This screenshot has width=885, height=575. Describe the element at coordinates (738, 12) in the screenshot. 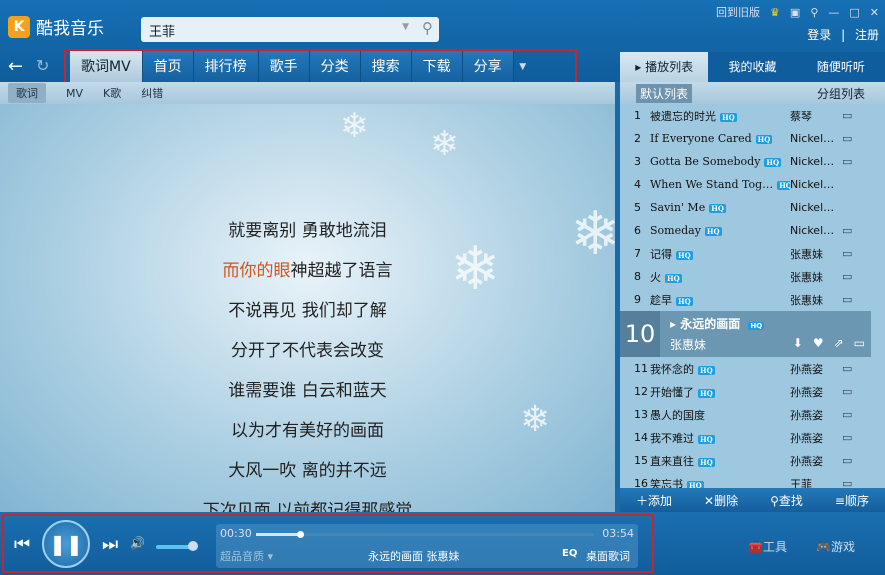

I see `old-version-link: 回到旧版` at that location.